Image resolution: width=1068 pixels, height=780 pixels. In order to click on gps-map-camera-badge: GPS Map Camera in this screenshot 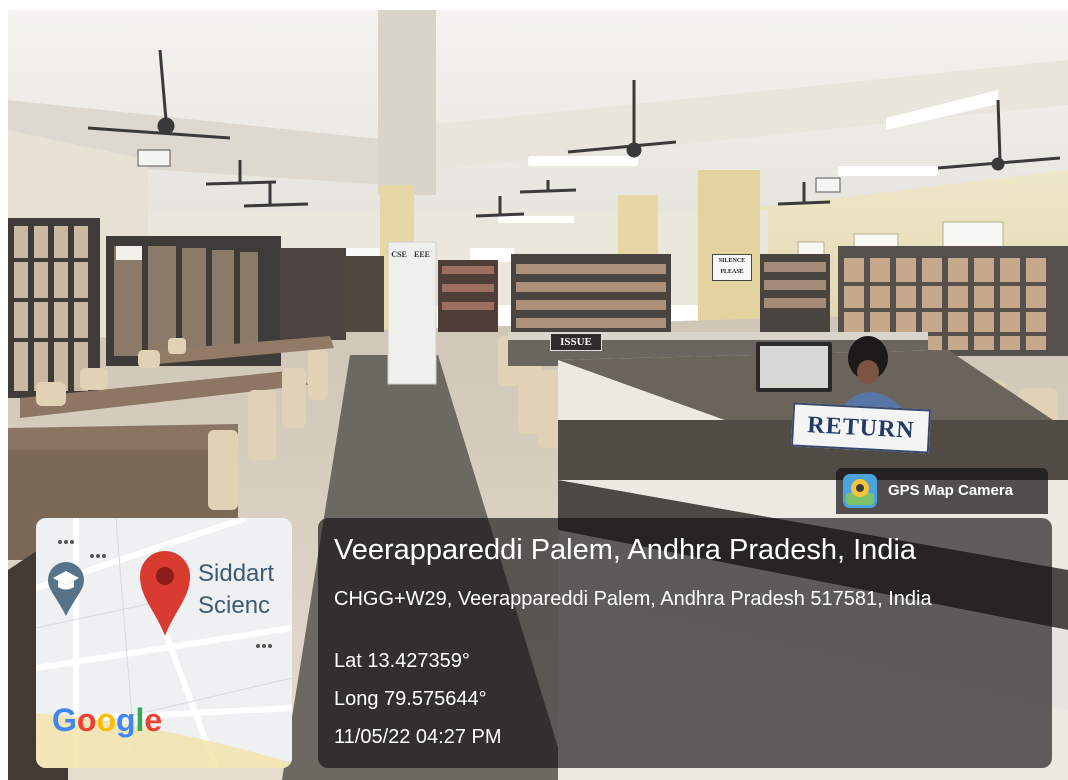, I will do `click(942, 491)`.